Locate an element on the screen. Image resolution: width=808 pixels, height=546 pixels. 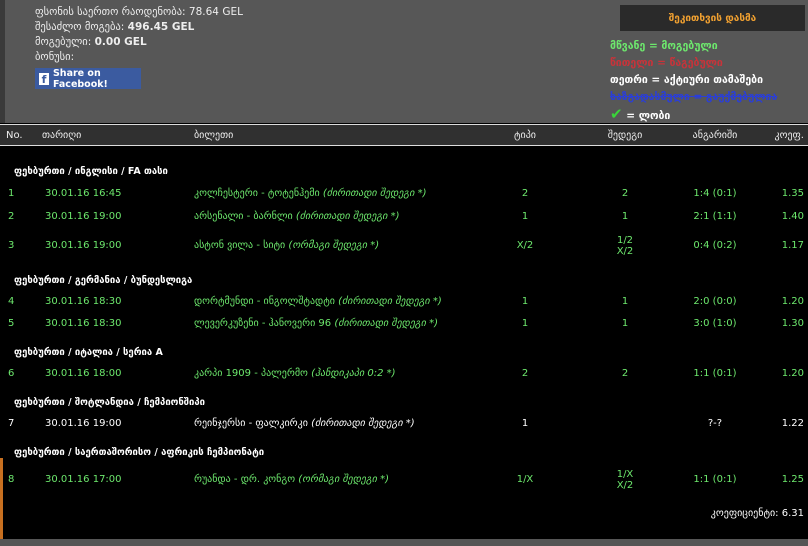
result-line: 1/2 is located at coordinates (625, 240).